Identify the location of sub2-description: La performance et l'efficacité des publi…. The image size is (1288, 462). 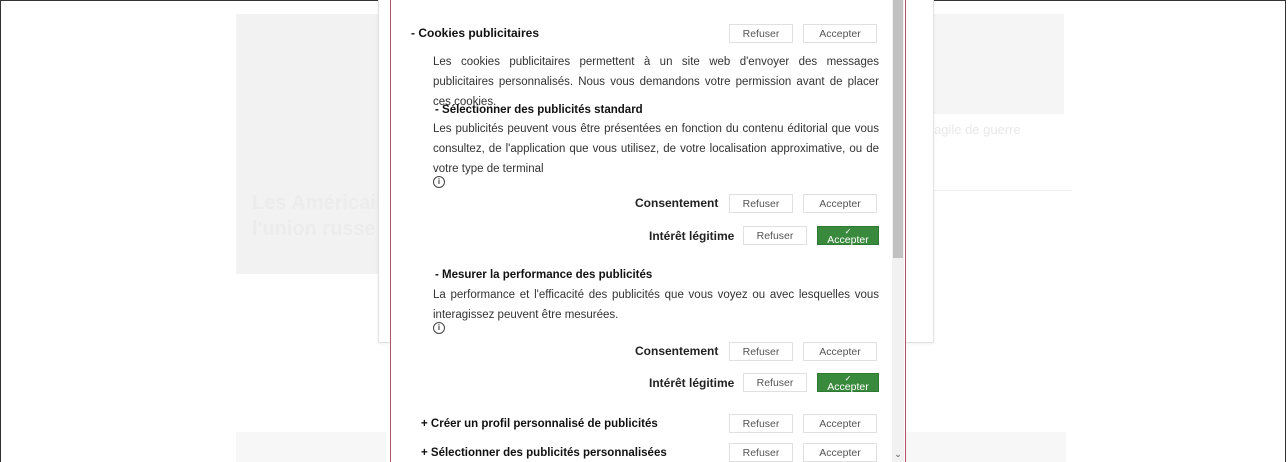
(656, 305).